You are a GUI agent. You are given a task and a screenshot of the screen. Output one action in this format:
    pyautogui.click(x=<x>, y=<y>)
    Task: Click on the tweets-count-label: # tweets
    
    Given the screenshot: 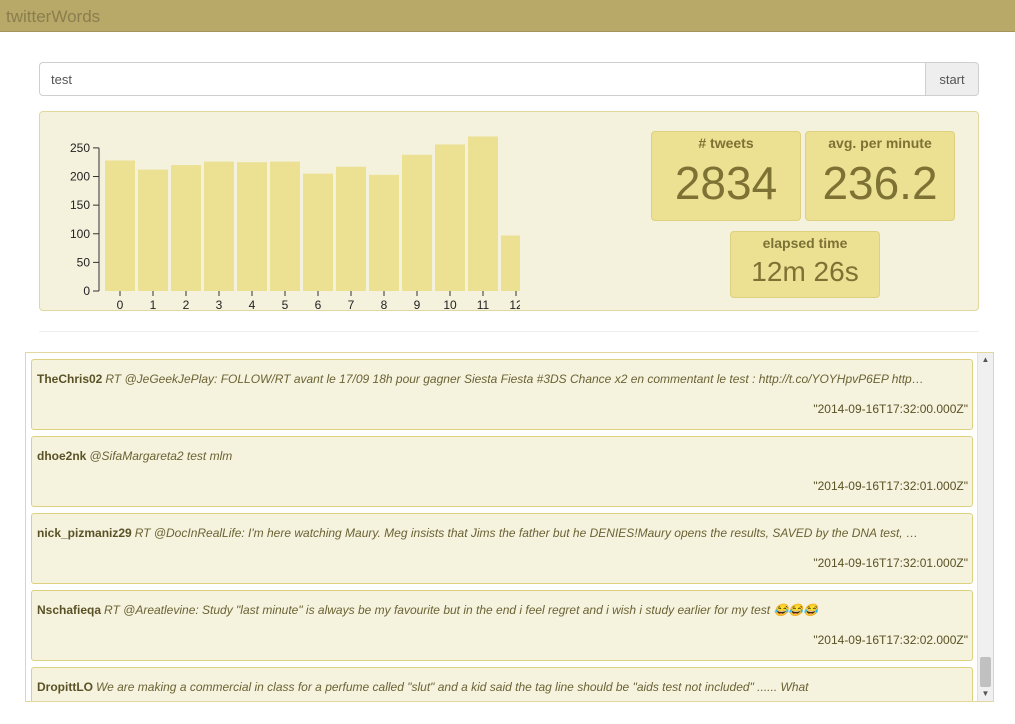 What is the action you would take?
    pyautogui.click(x=726, y=143)
    